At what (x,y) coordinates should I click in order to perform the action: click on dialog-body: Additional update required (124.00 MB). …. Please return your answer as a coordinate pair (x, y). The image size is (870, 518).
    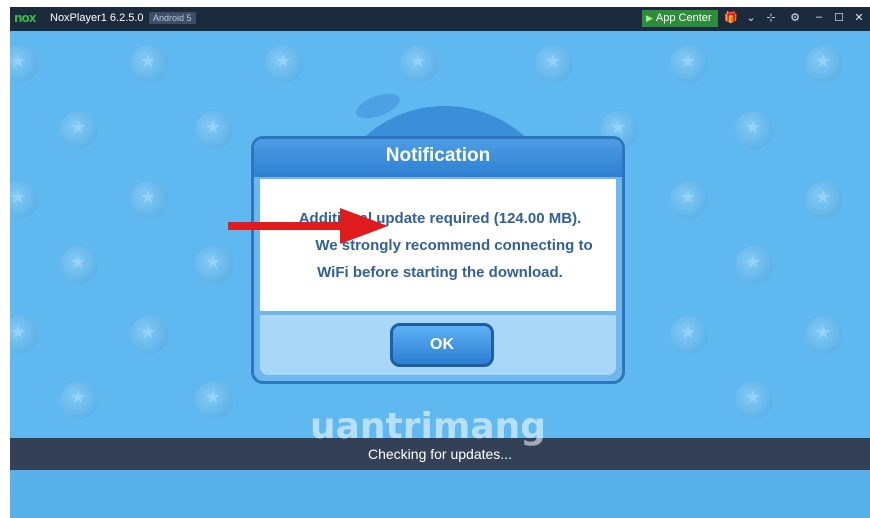
    Looking at the image, I should click on (438, 245).